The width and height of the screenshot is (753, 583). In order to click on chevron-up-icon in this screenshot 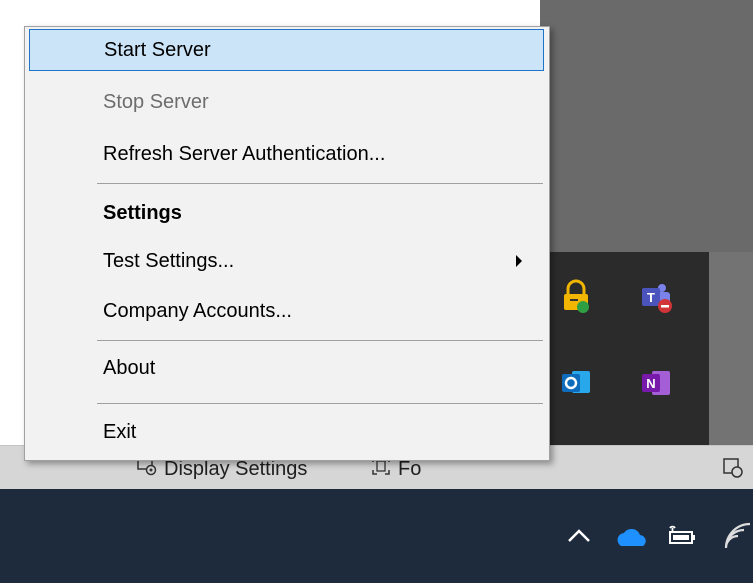, I will do `click(579, 538)`.